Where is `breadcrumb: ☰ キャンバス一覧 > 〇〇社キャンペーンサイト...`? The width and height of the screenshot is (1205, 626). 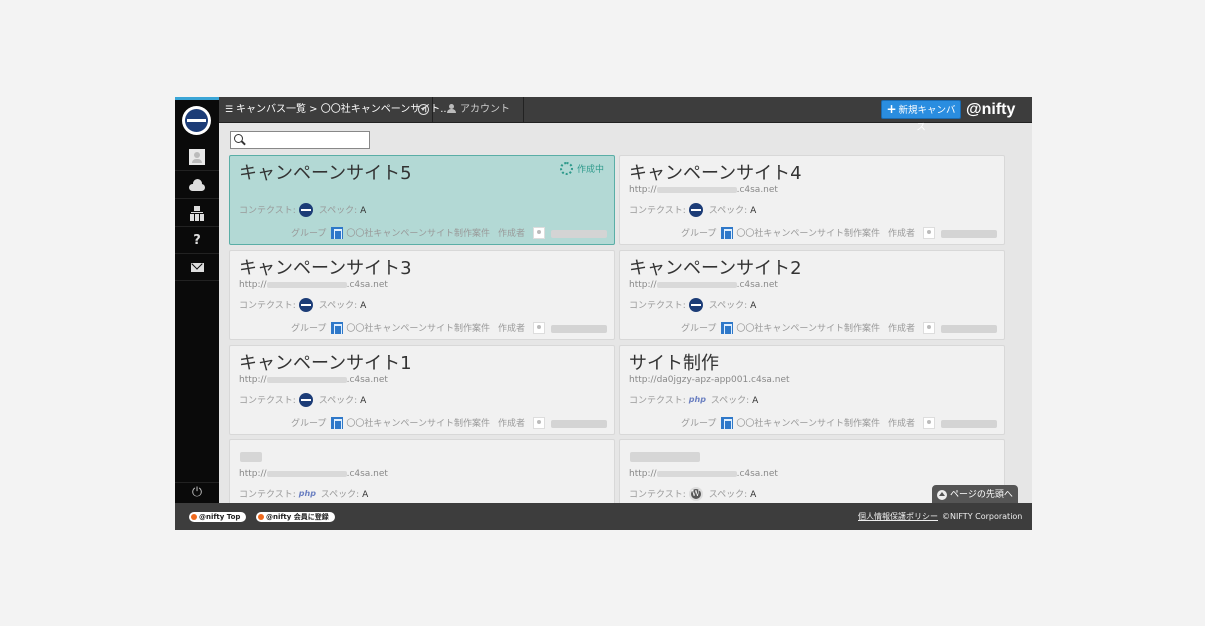 breadcrumb: ☰ キャンバス一覧 > 〇〇社キャンペーンサイト... is located at coordinates (334, 110).